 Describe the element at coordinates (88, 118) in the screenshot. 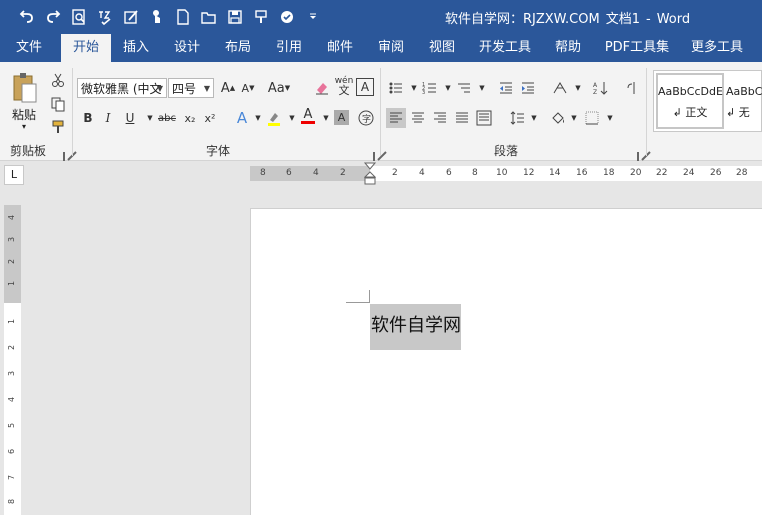

I see `bold-button: B` at that location.